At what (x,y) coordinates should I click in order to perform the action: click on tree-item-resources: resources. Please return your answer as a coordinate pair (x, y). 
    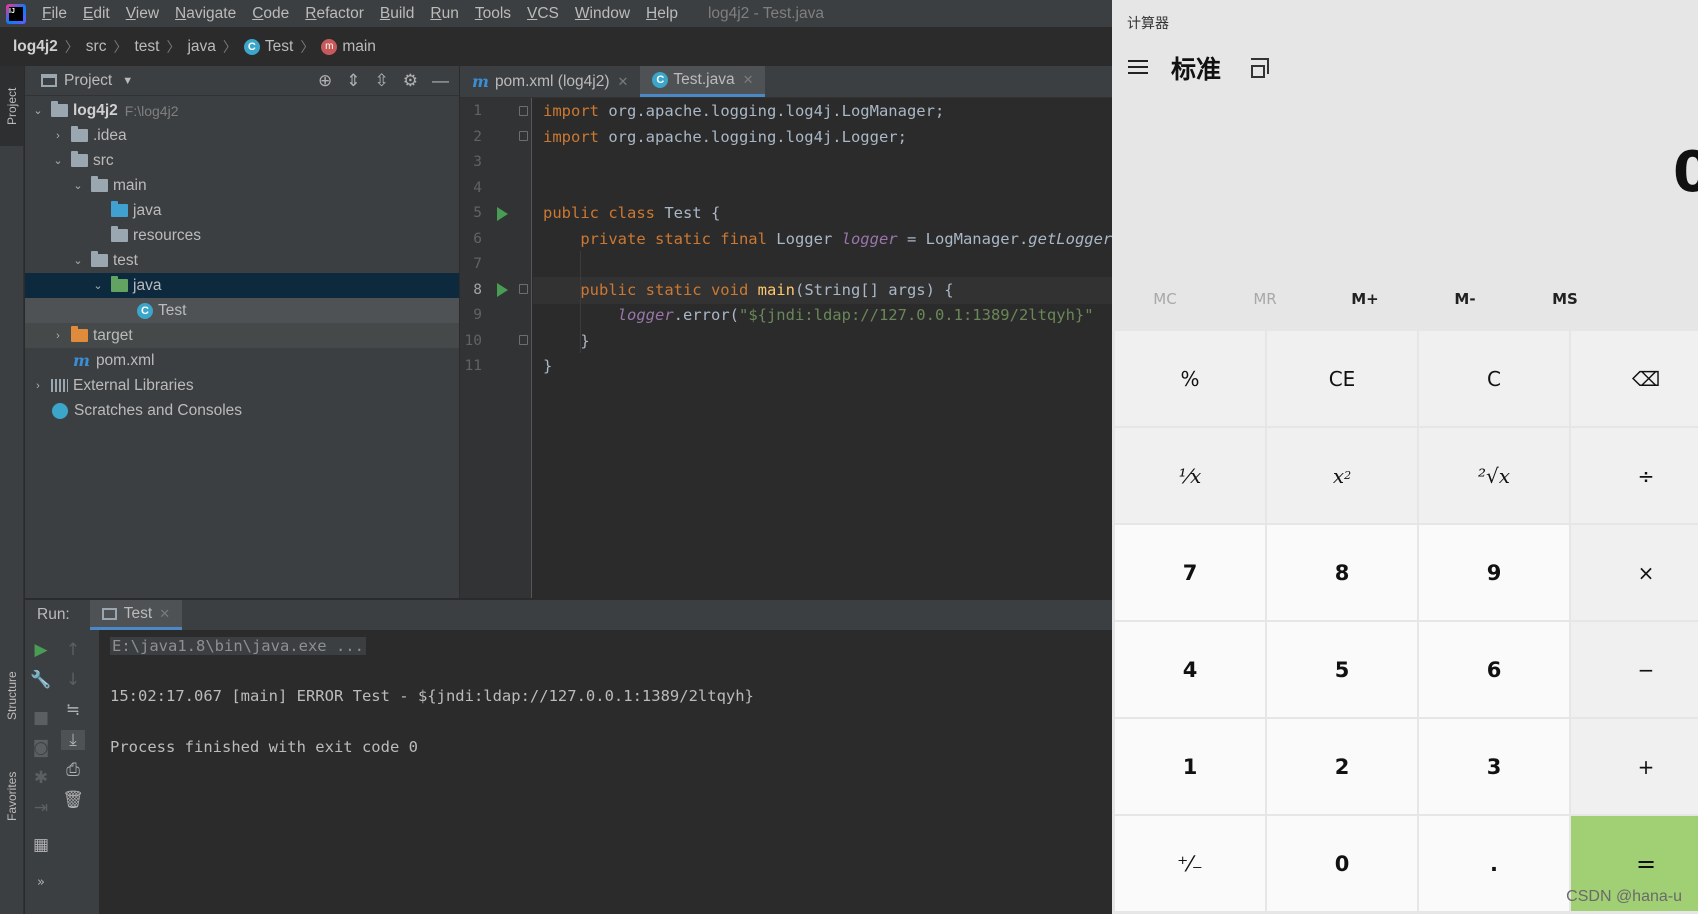
    Looking at the image, I should click on (242, 235).